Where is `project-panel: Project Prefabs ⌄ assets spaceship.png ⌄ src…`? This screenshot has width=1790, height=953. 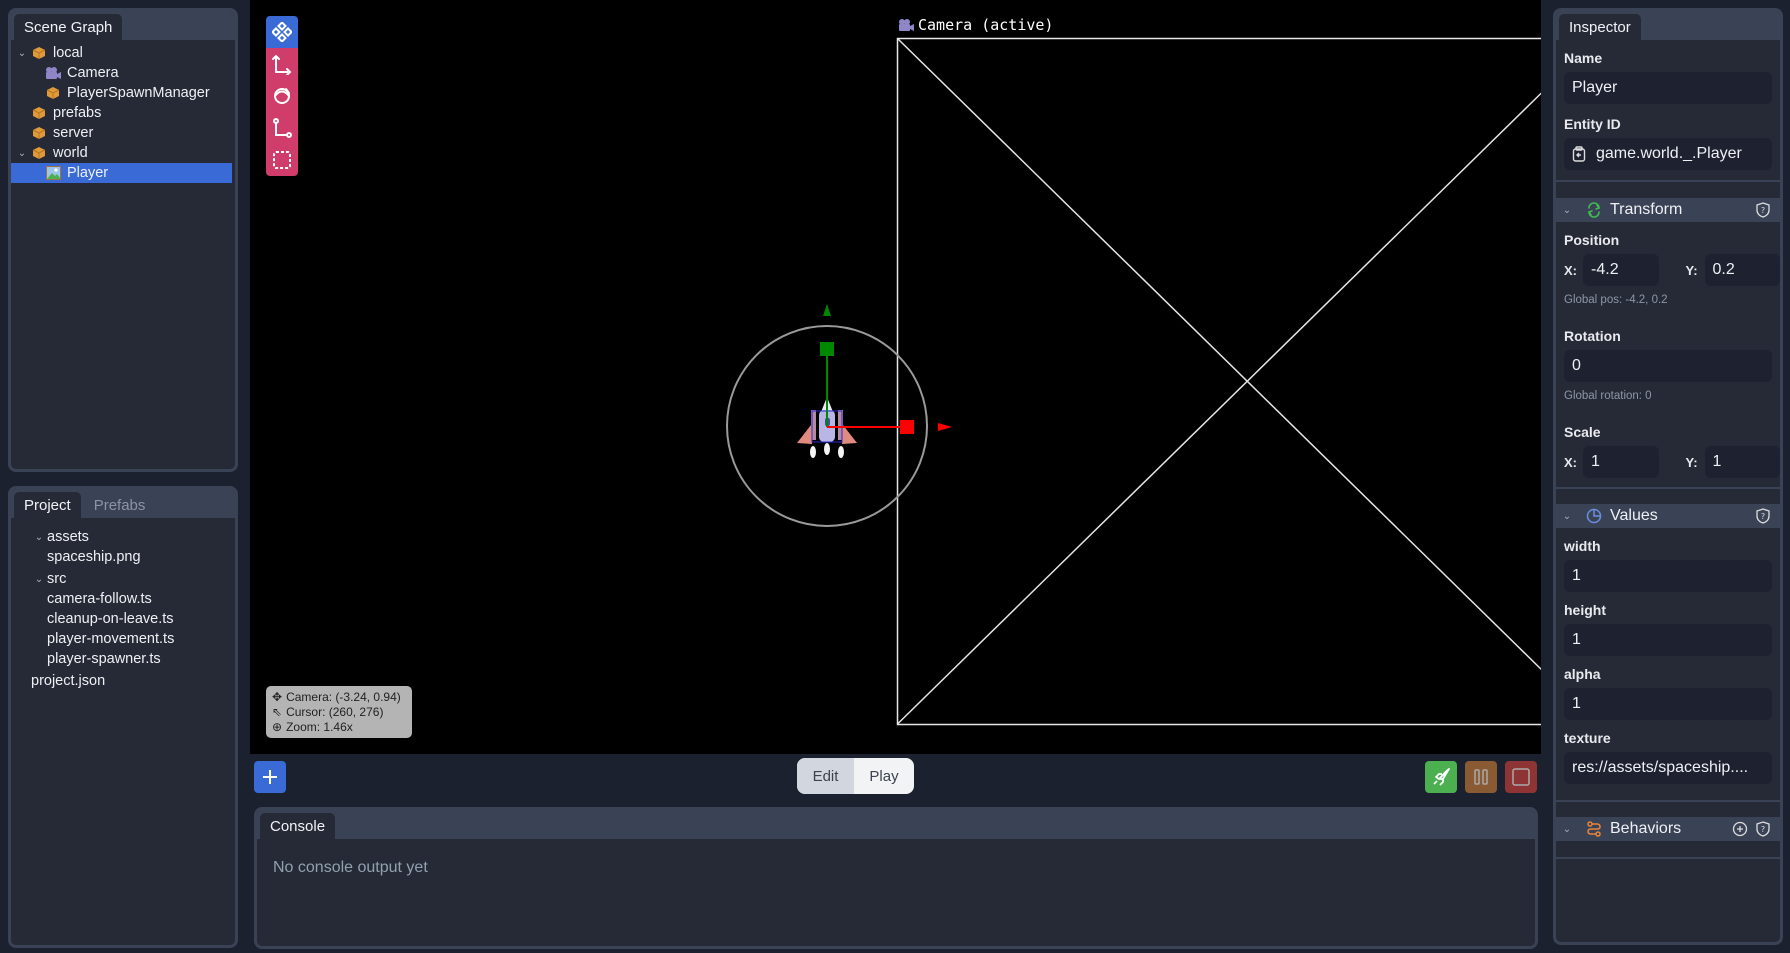
project-panel: Project Prefabs ⌄ assets spaceship.png ⌄ src… is located at coordinates (123, 717).